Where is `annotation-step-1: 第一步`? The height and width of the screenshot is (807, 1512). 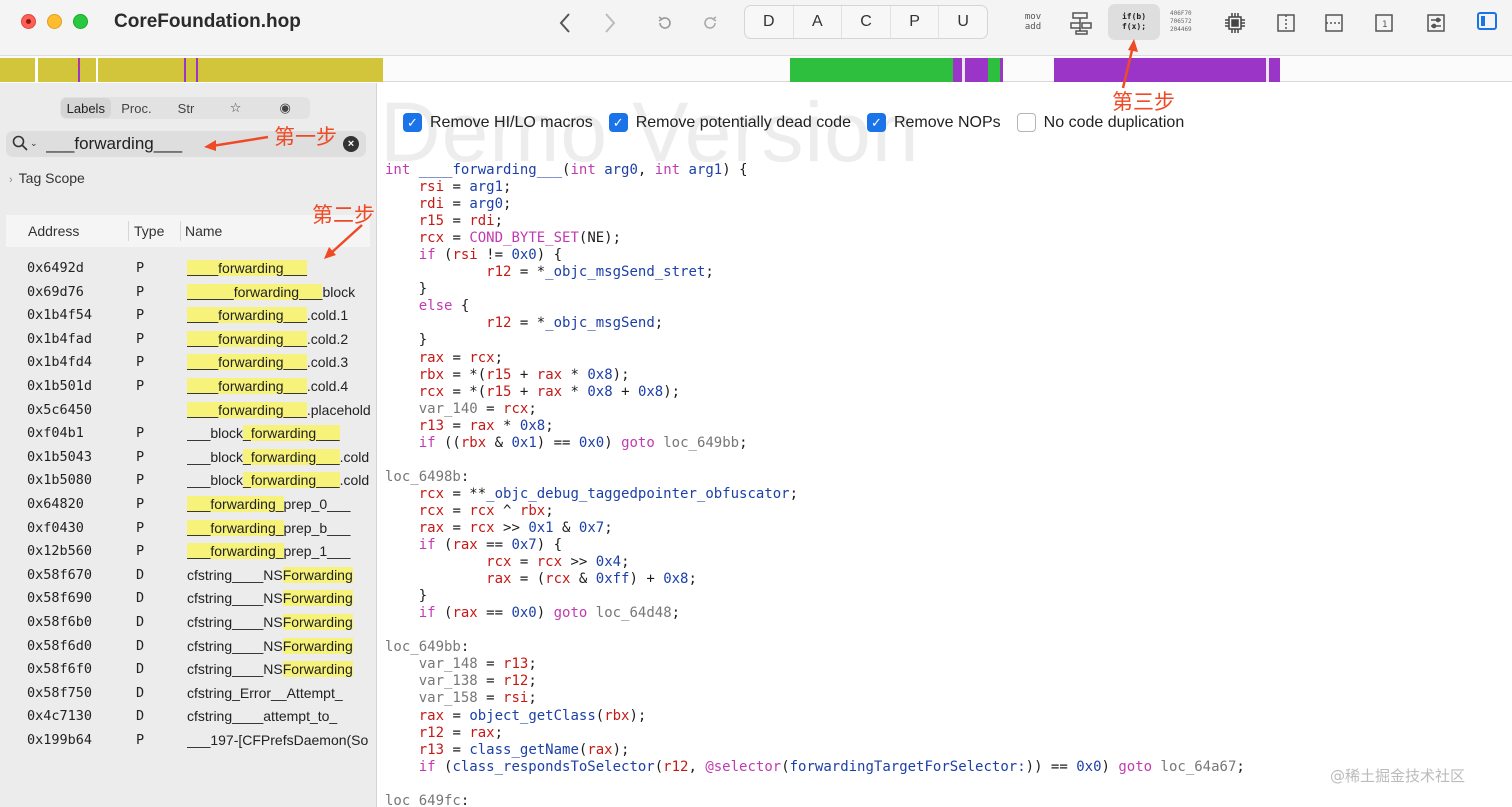
annotation-step-1: 第一步 is located at coordinates (305, 137).